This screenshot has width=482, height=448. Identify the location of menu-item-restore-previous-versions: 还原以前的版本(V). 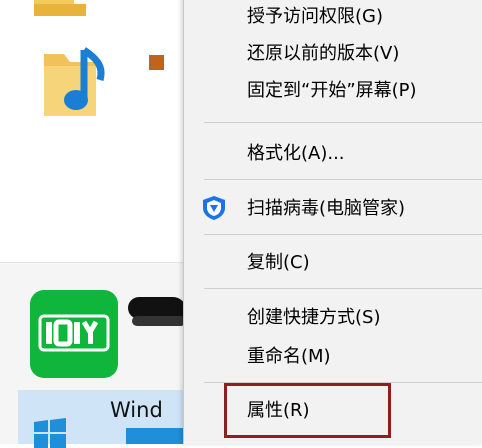
(333, 52).